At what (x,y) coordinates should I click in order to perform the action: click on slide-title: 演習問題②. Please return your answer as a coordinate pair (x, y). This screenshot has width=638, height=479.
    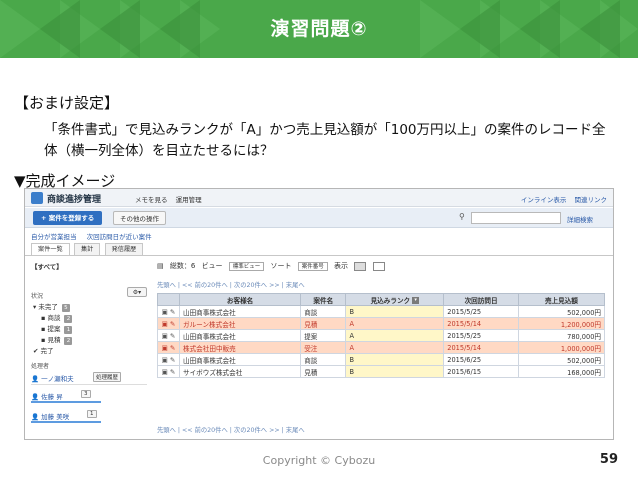
    Looking at the image, I should click on (319, 29).